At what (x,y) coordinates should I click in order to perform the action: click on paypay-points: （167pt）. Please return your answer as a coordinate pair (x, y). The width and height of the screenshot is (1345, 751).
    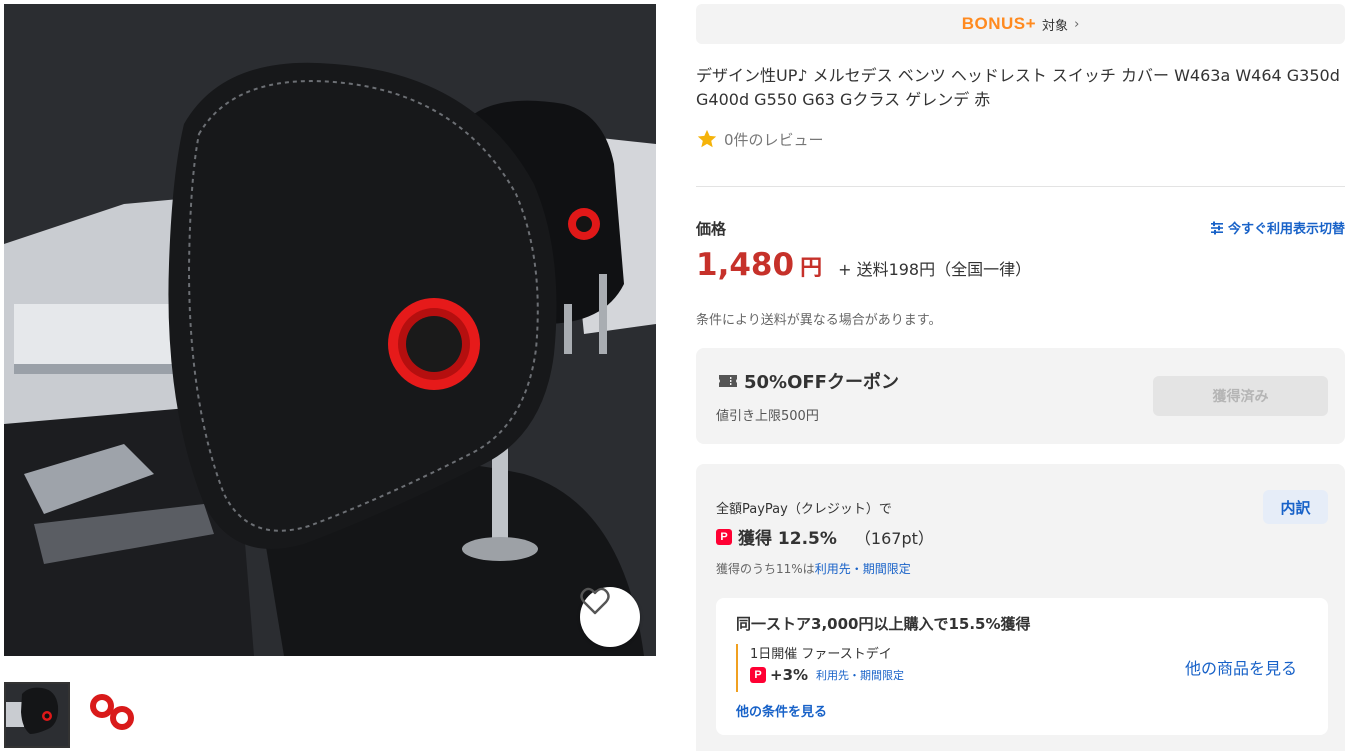
    Looking at the image, I should click on (894, 538).